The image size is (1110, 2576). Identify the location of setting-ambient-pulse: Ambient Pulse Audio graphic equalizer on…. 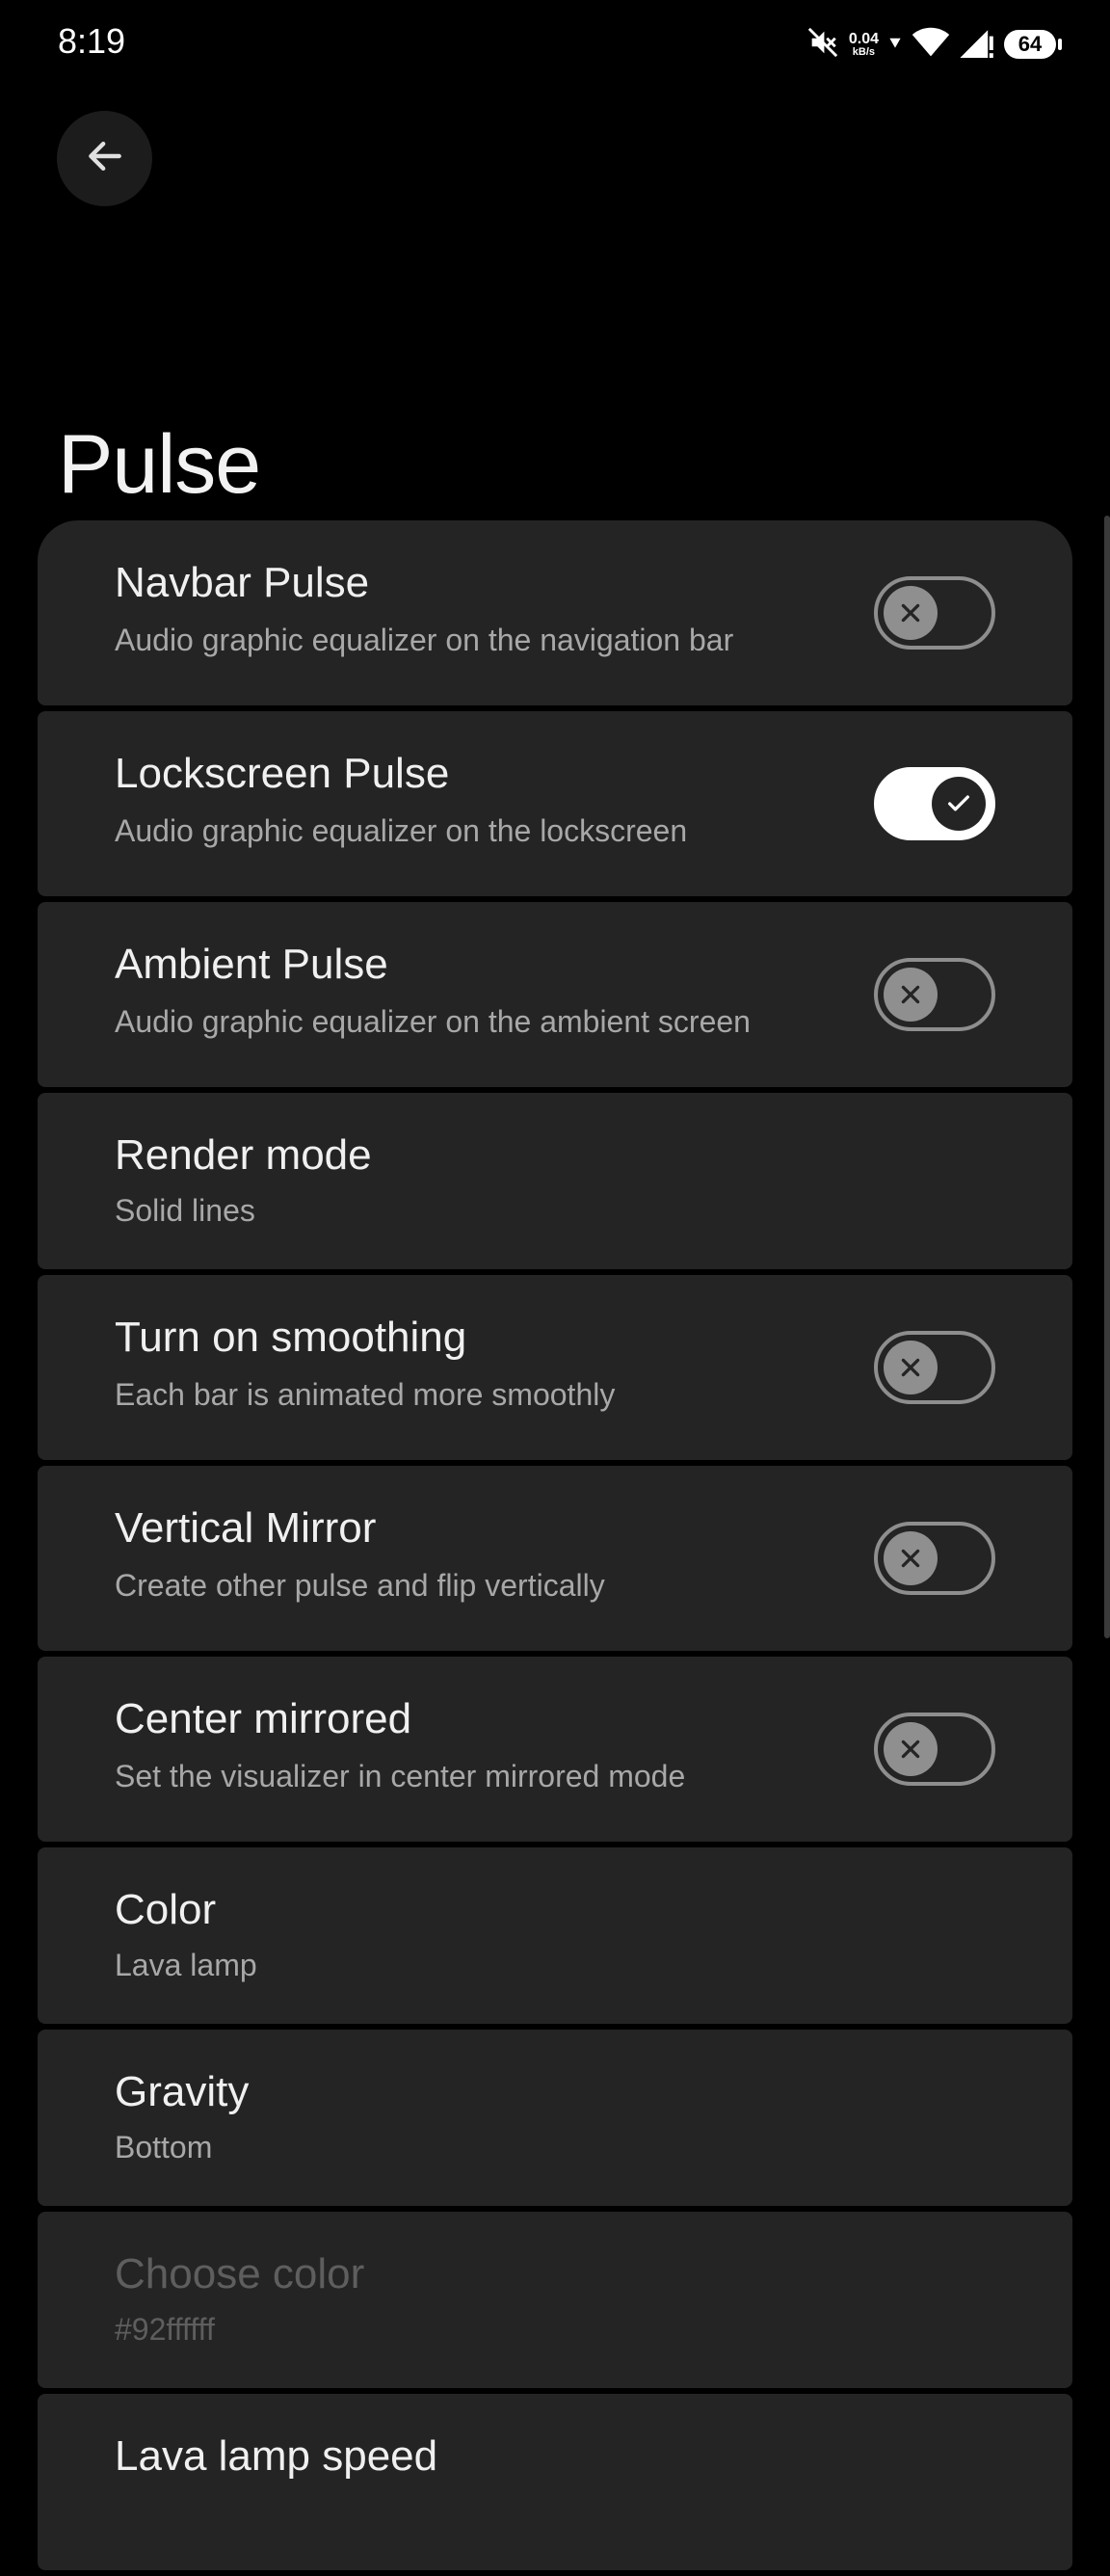
(555, 994).